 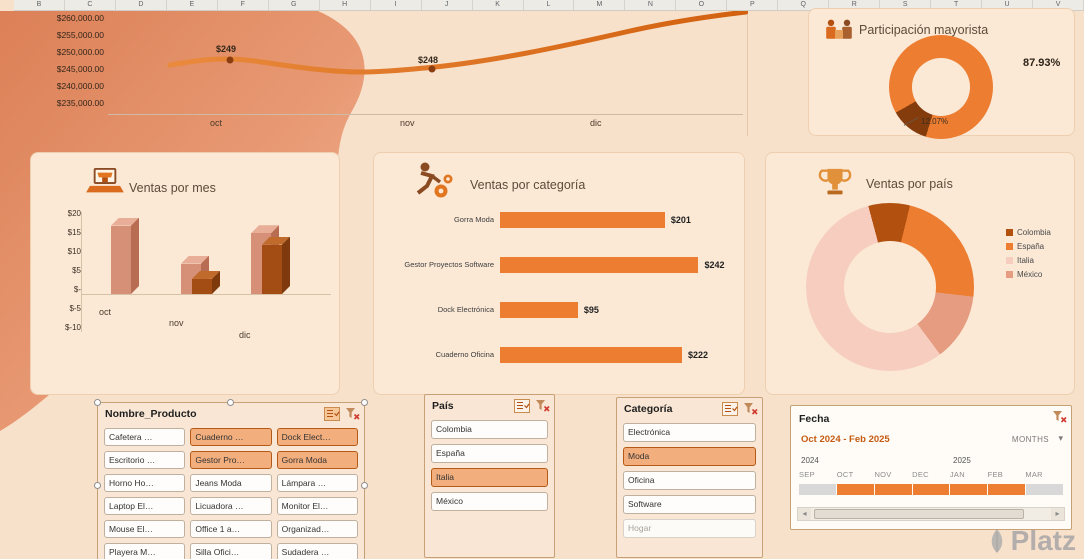 I want to click on point-label-oct: $249, so click(x=226, y=49).